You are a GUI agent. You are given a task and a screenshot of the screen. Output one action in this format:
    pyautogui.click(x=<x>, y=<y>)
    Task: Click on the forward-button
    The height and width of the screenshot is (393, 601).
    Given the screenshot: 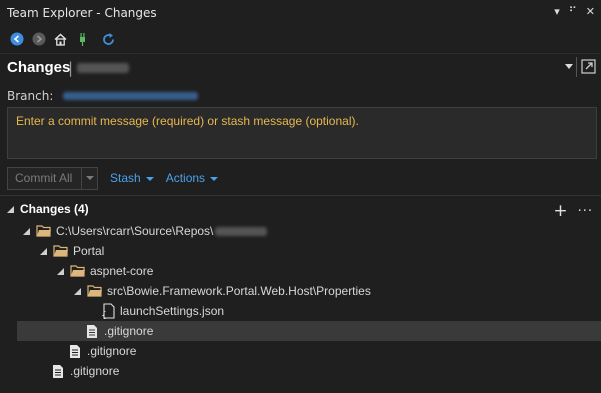 What is the action you would take?
    pyautogui.click(x=38, y=39)
    